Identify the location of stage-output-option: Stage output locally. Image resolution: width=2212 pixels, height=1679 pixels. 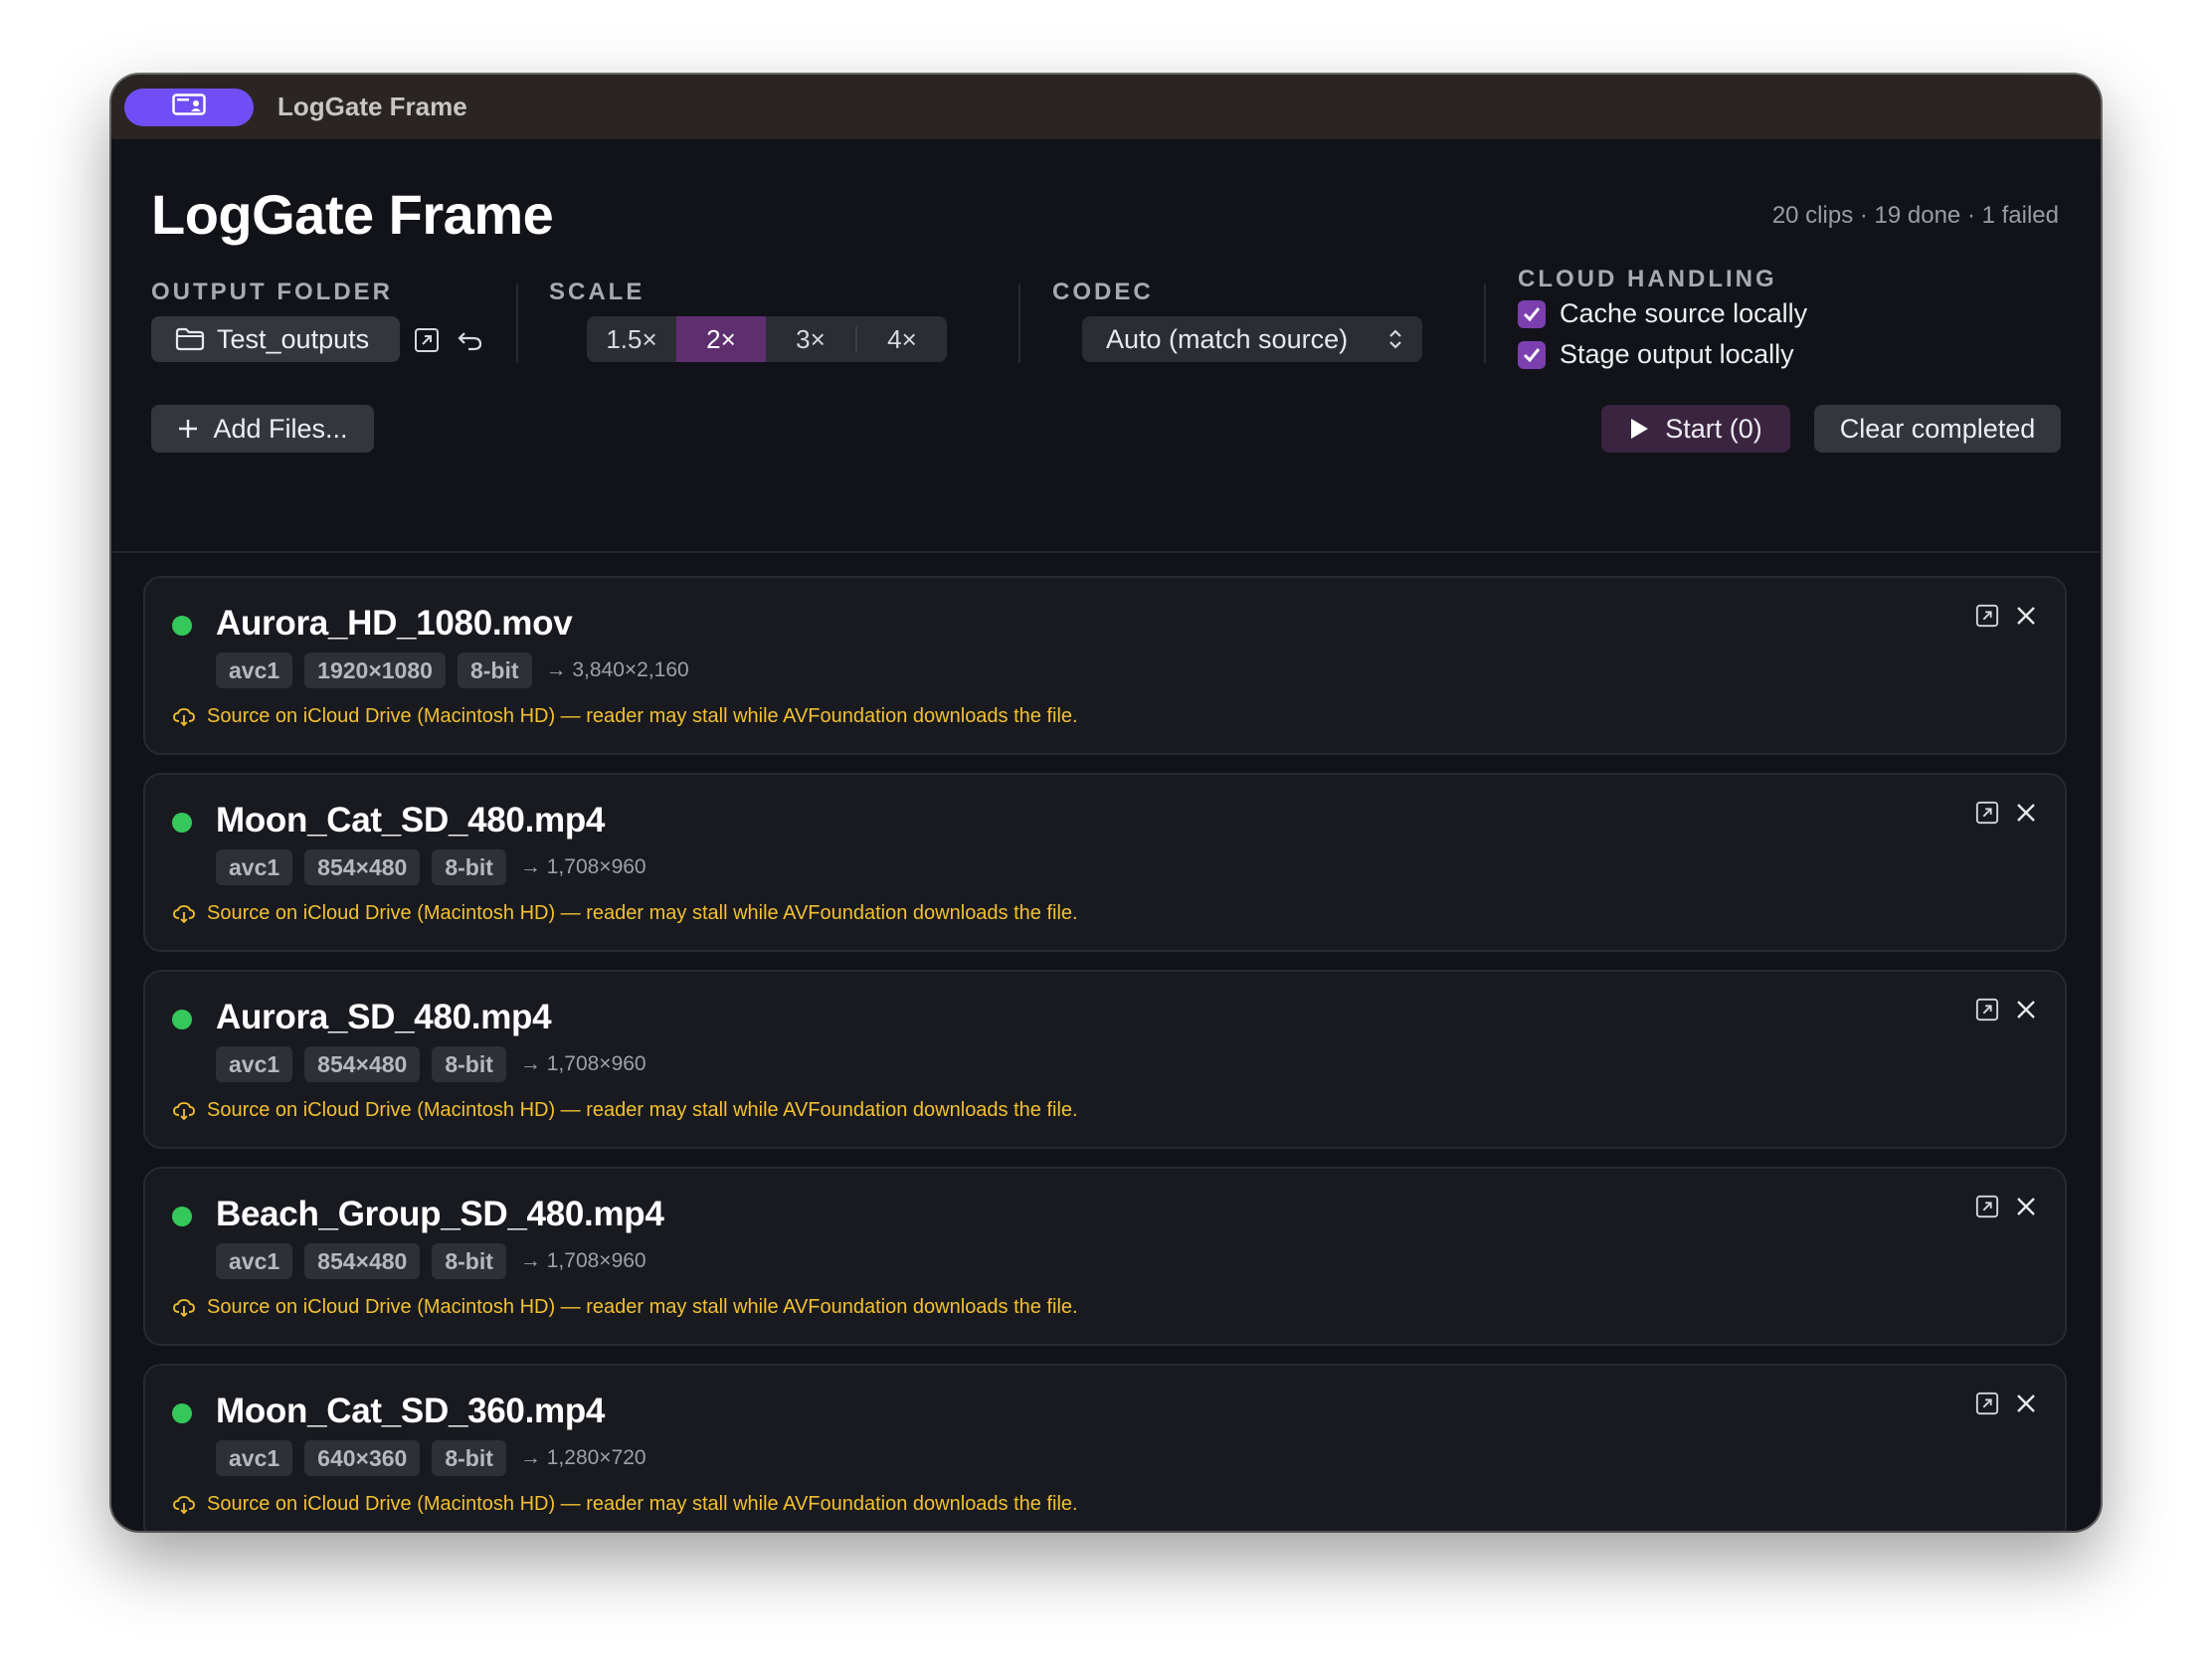
(1656, 354).